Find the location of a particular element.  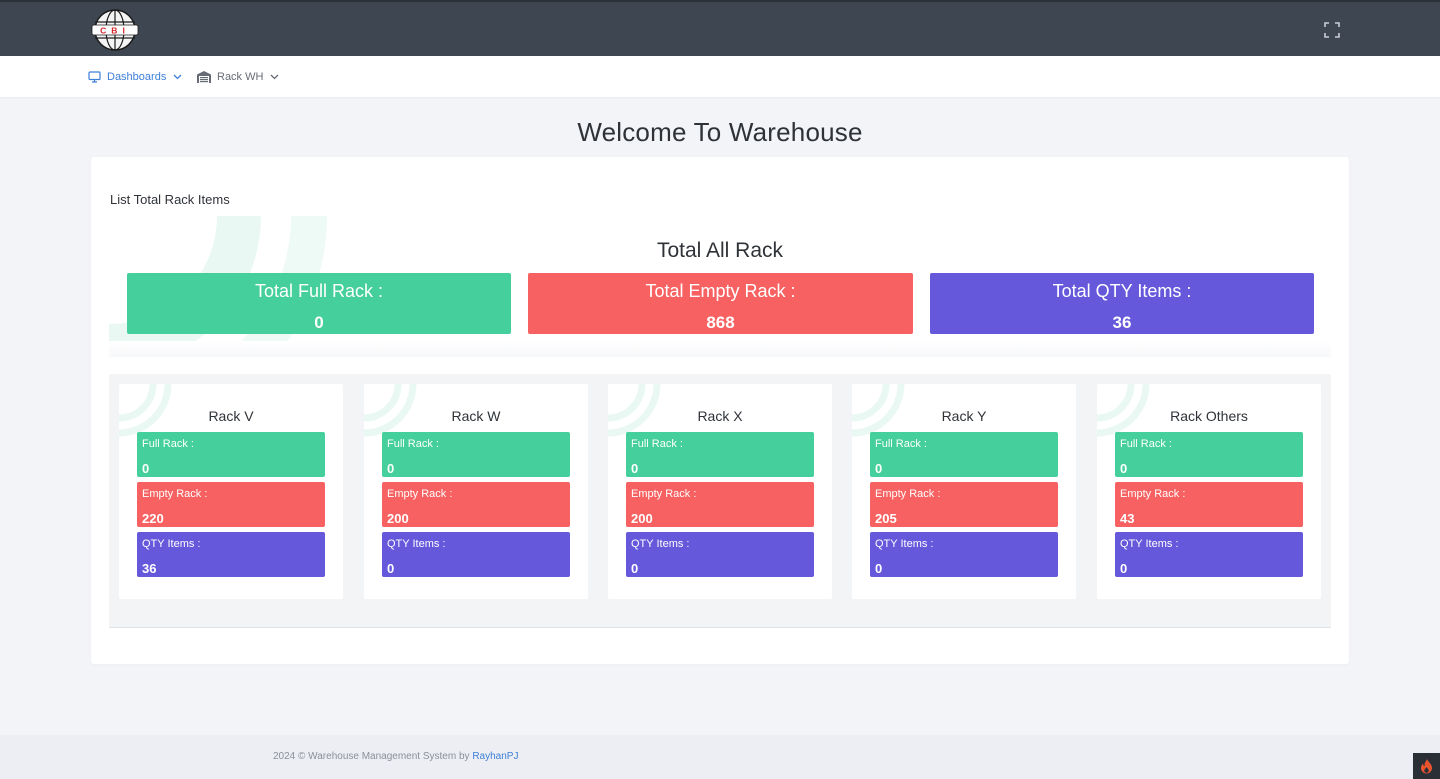

total-qty-items-box: Total QTY Items : 36 is located at coordinates (1122, 303).